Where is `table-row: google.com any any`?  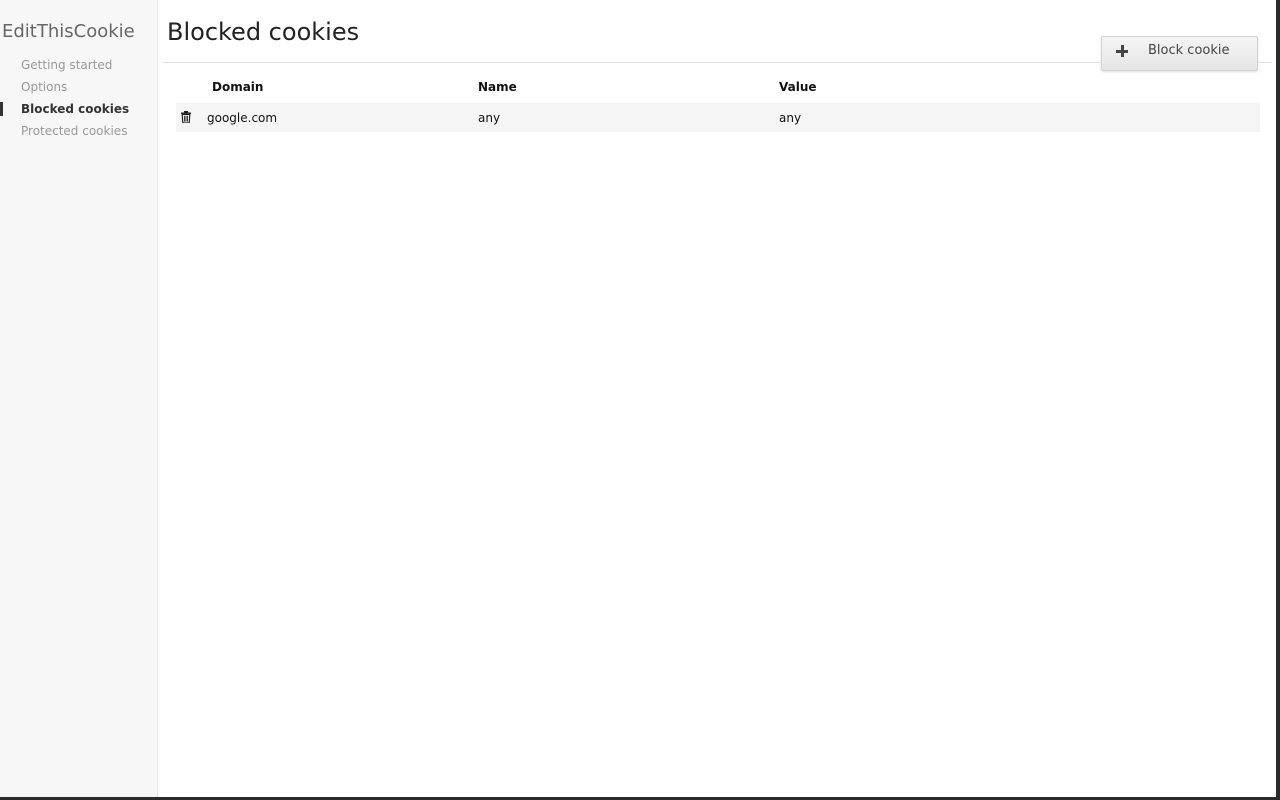
table-row: google.com any any is located at coordinates (718, 117).